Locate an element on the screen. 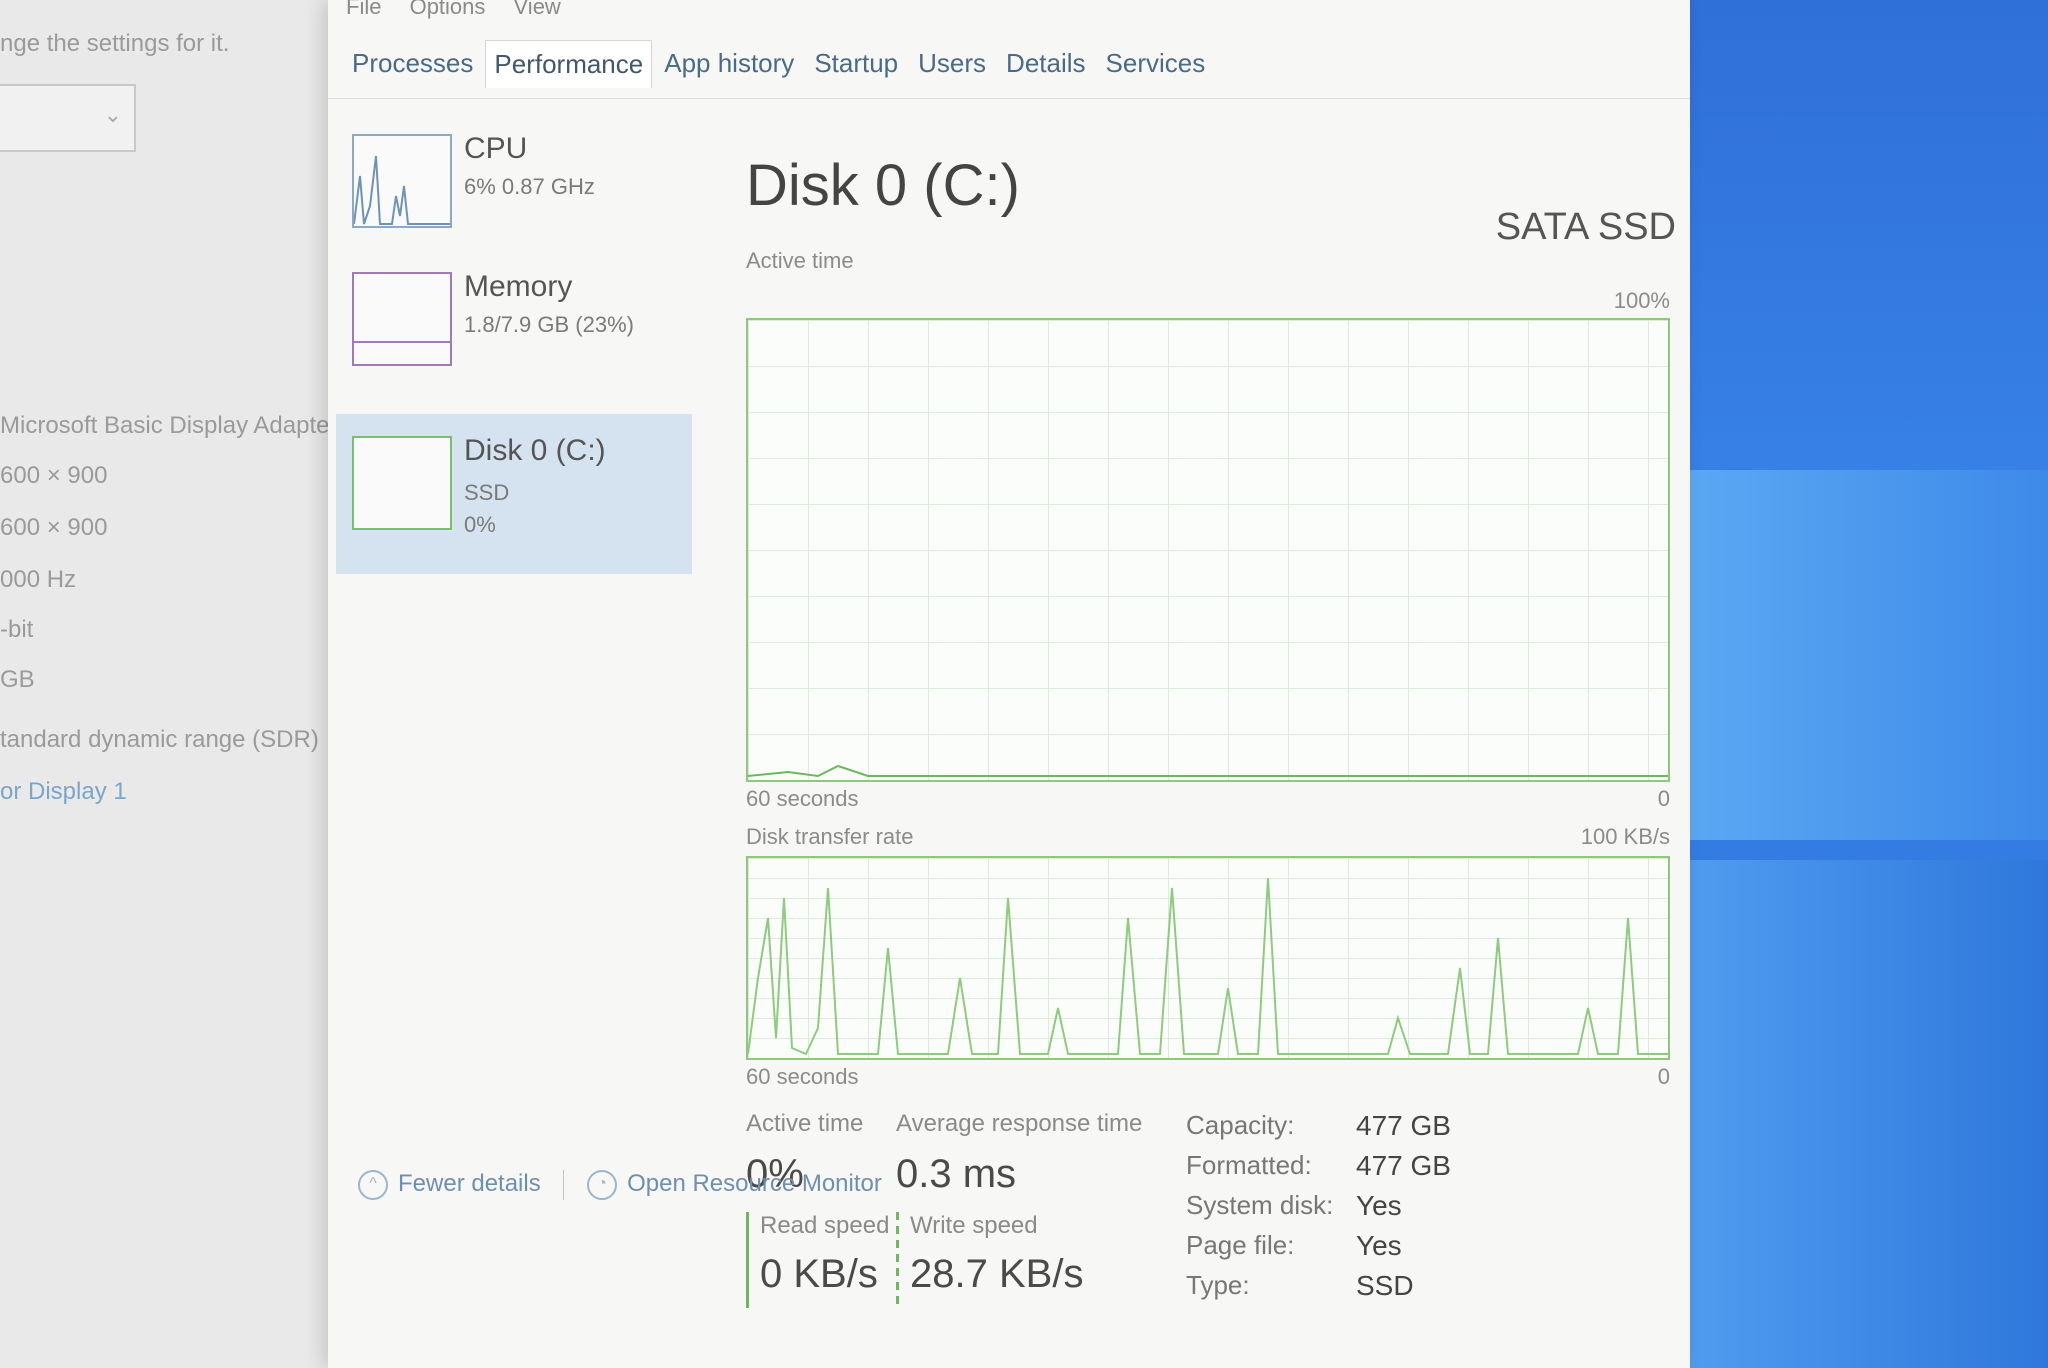  transfer-rate-chart-label: Disk transfer rate is located at coordinates (830, 836).